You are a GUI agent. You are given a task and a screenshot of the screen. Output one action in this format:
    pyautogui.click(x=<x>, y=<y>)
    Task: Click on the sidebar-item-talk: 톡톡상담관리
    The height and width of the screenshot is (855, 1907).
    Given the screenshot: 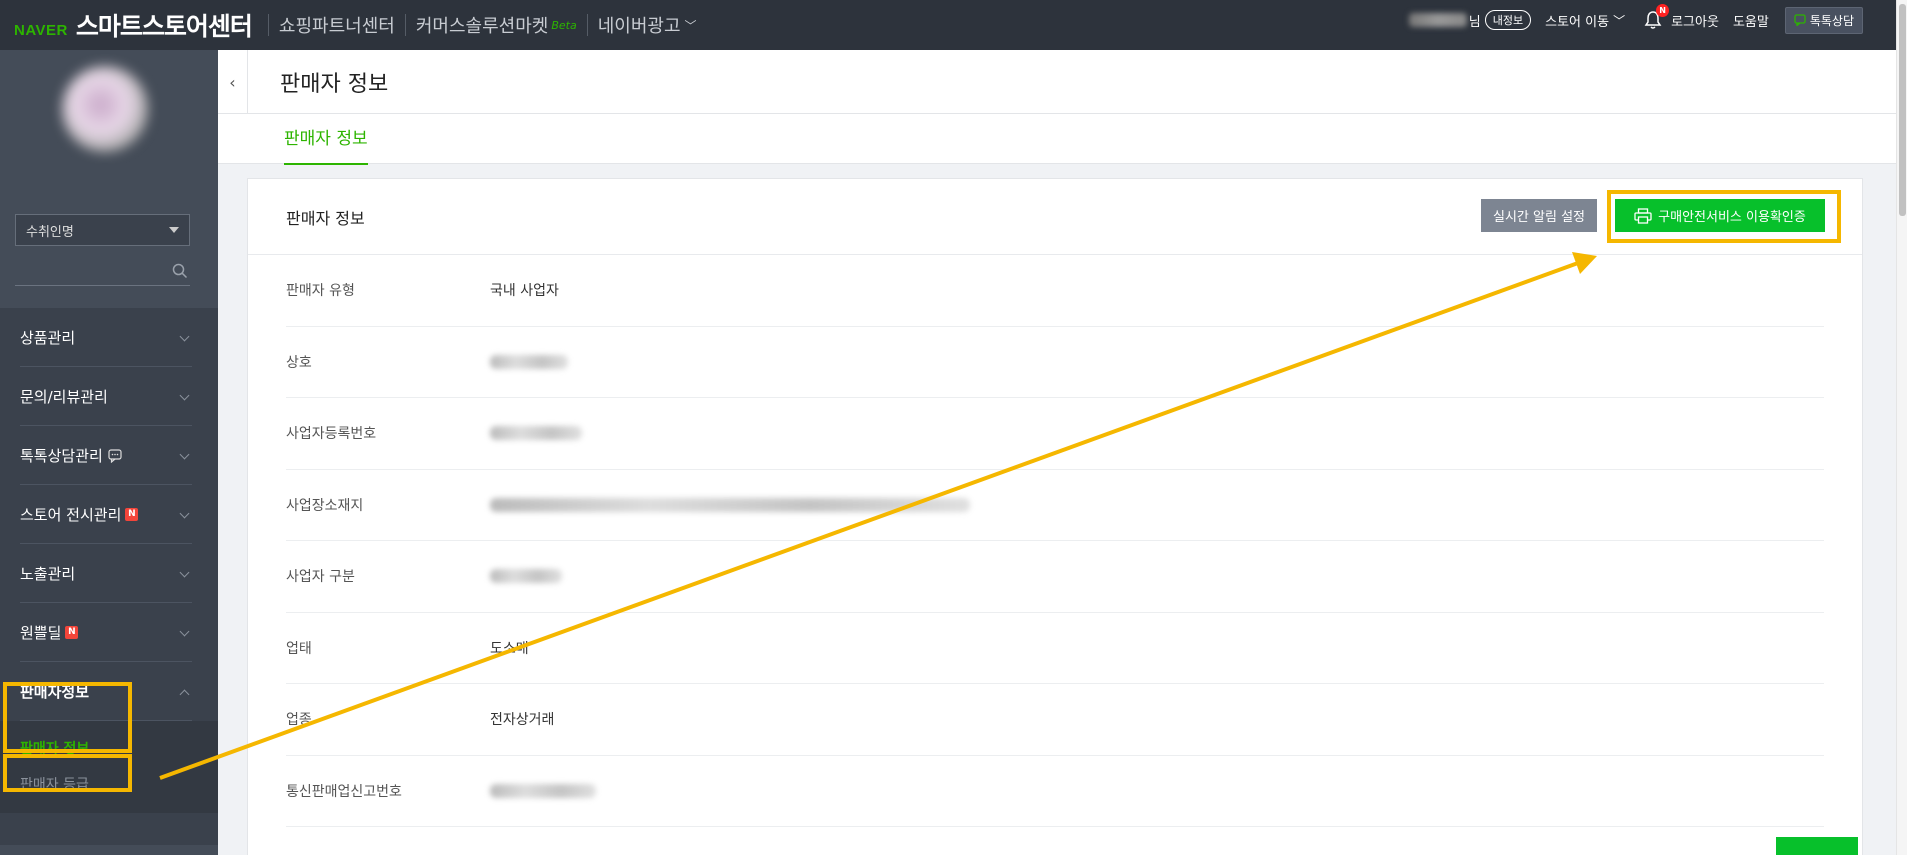 What is the action you would take?
    pyautogui.click(x=109, y=455)
    